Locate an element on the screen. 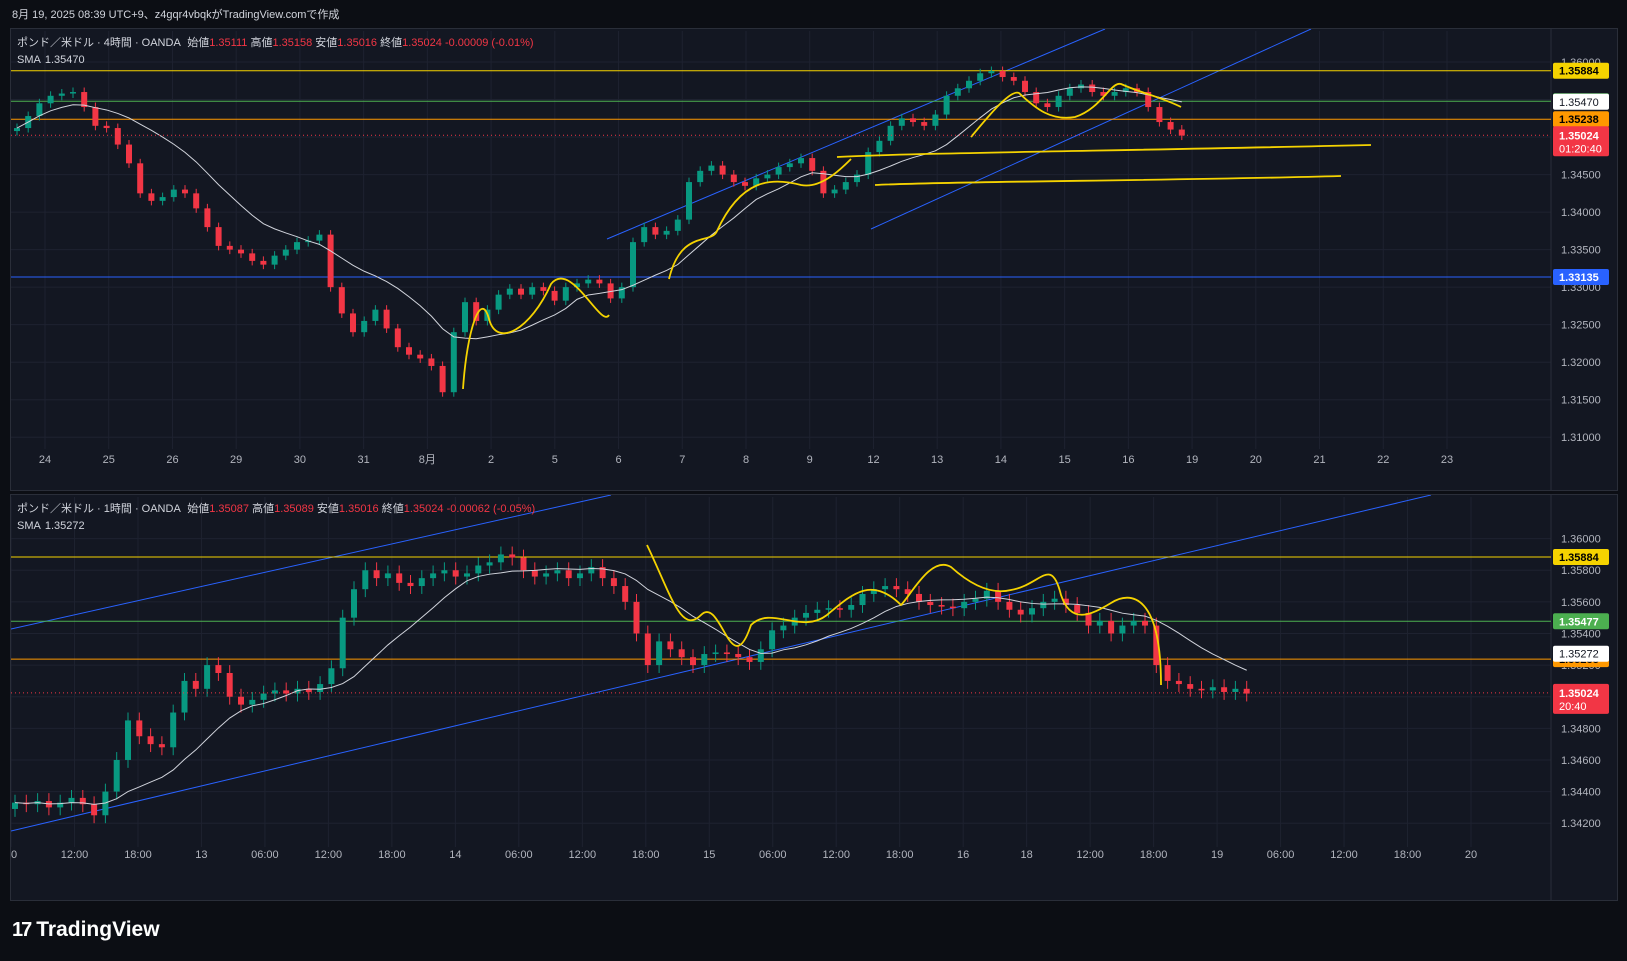 Image resolution: width=1627 pixels, height=961 pixels. y-tick-label: 1.36000 is located at coordinates (1581, 540).